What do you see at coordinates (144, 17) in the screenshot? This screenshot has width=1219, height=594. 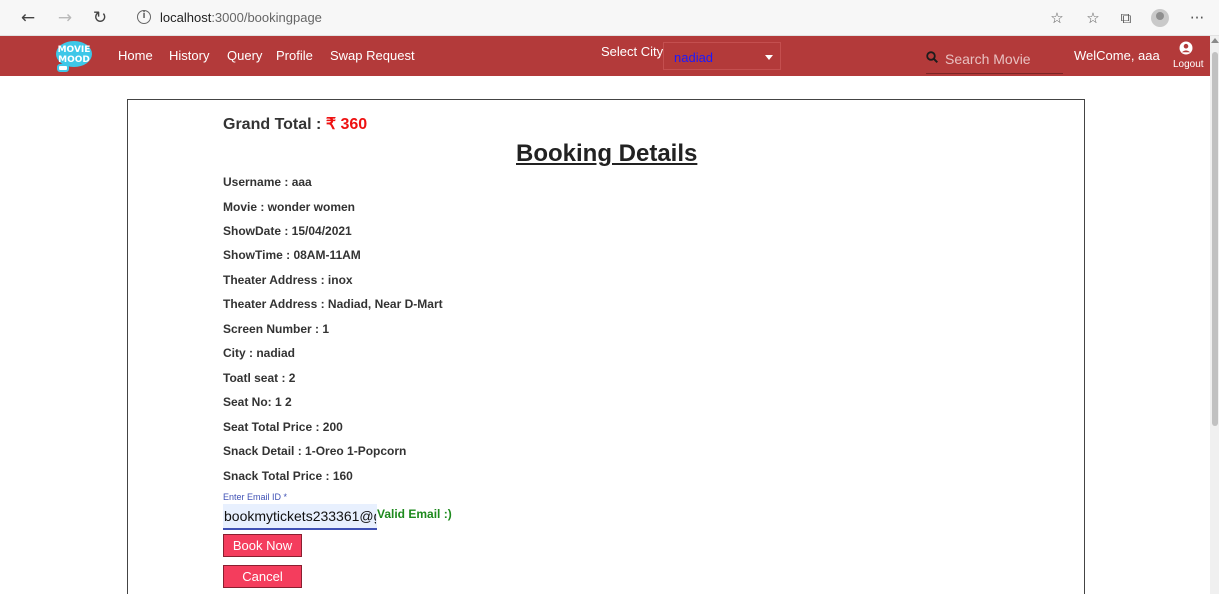 I see `info-icon: i` at bounding box center [144, 17].